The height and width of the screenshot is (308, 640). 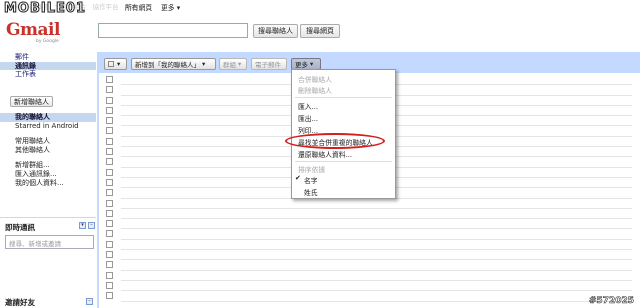 I want to click on menu-item-delete: 刪除聯絡人, so click(x=315, y=90).